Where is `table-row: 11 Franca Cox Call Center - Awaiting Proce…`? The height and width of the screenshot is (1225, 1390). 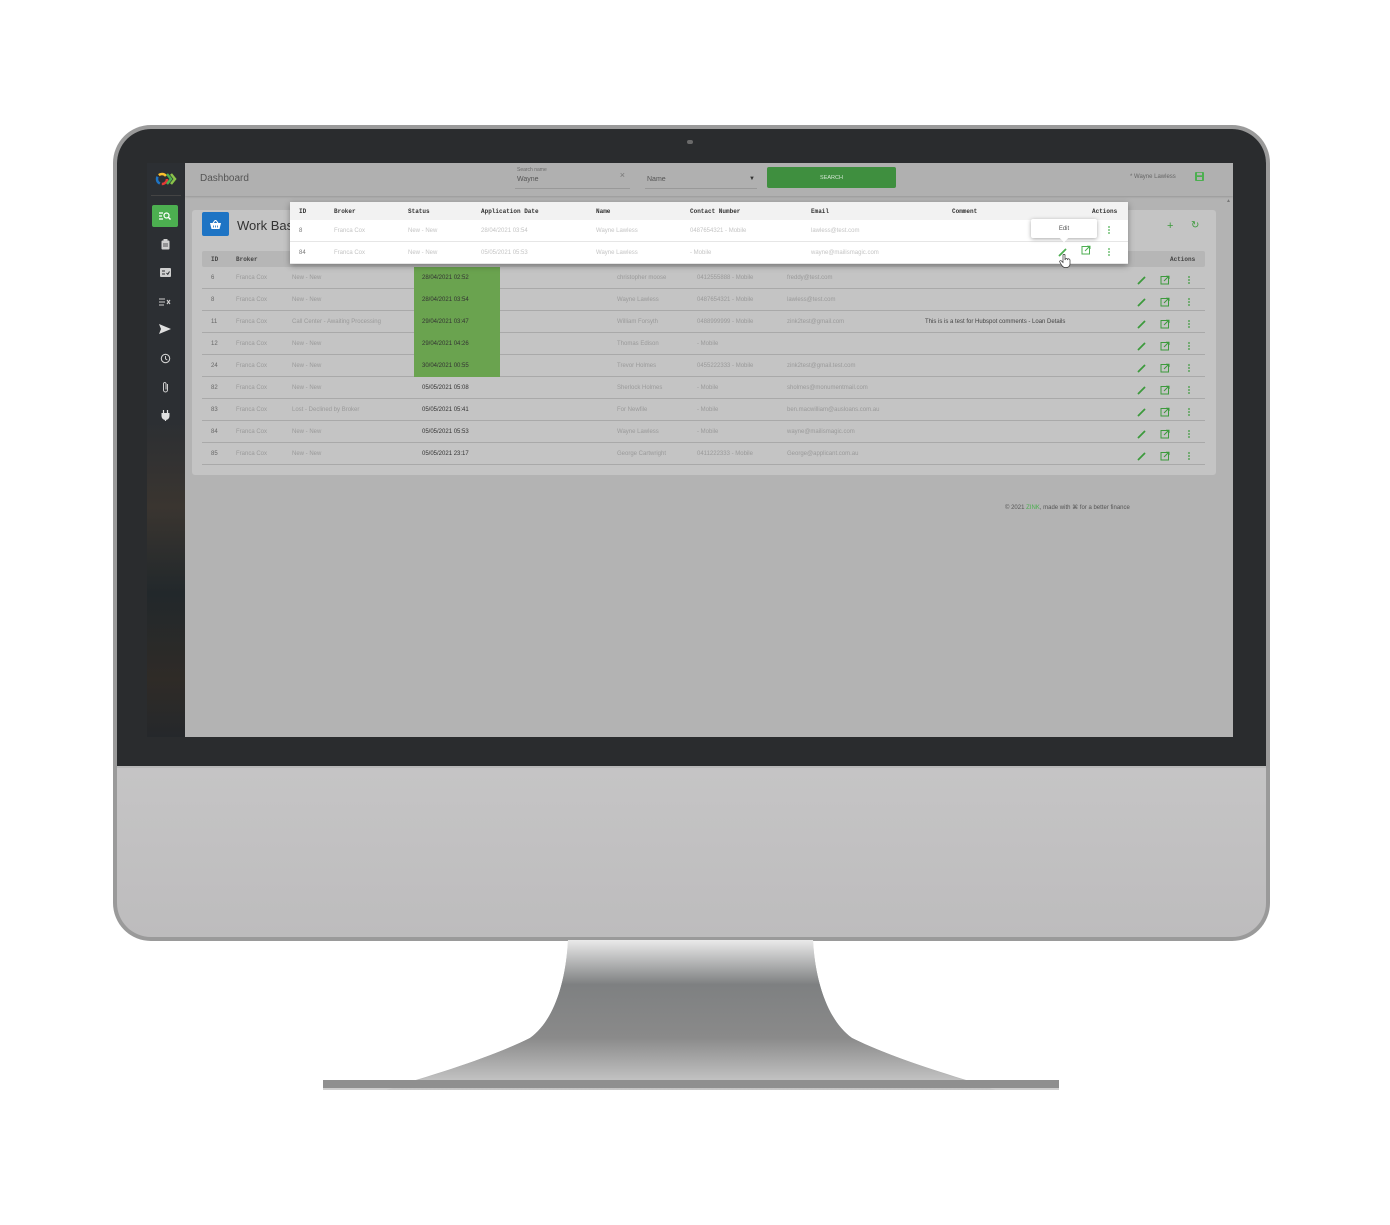 table-row: 11 Franca Cox Call Center - Awaiting Proce… is located at coordinates (703, 322).